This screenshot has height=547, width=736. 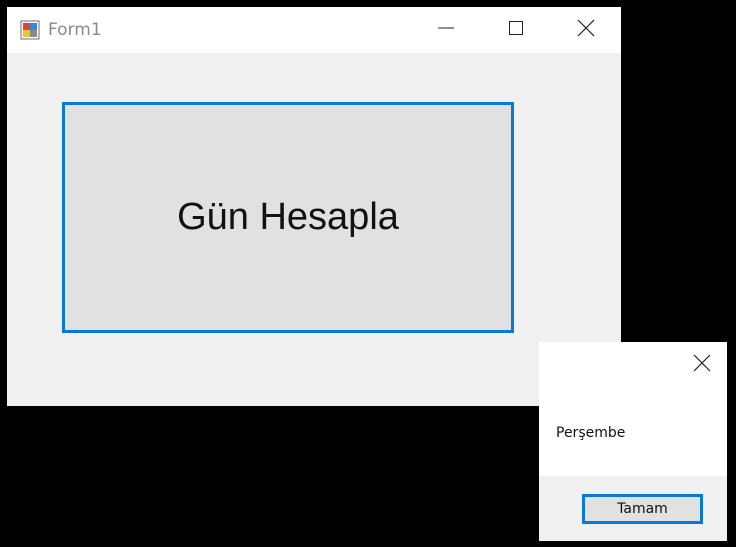 I want to click on minimize-icon, so click(x=446, y=30).